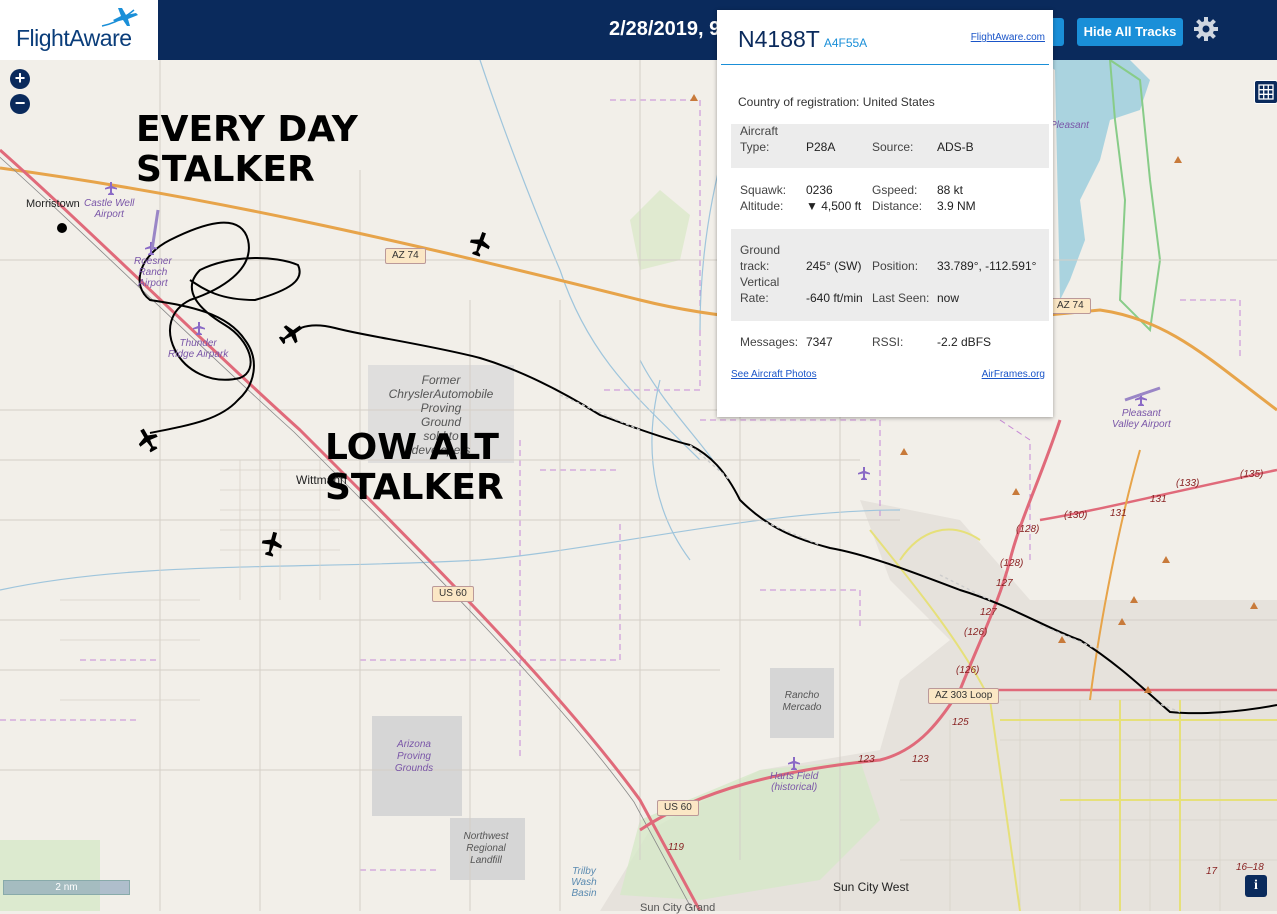 The width and height of the screenshot is (1277, 914). I want to click on vertical-rate-label: Vertical Rate:, so click(760, 290).